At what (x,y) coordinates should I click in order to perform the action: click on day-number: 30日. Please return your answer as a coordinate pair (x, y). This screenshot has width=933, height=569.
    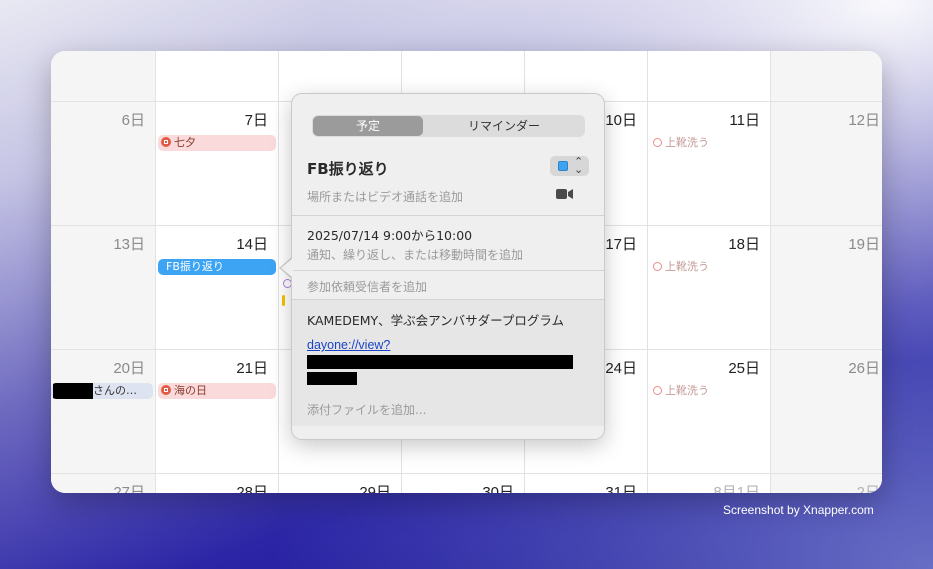
    Looking at the image, I should click on (498, 488).